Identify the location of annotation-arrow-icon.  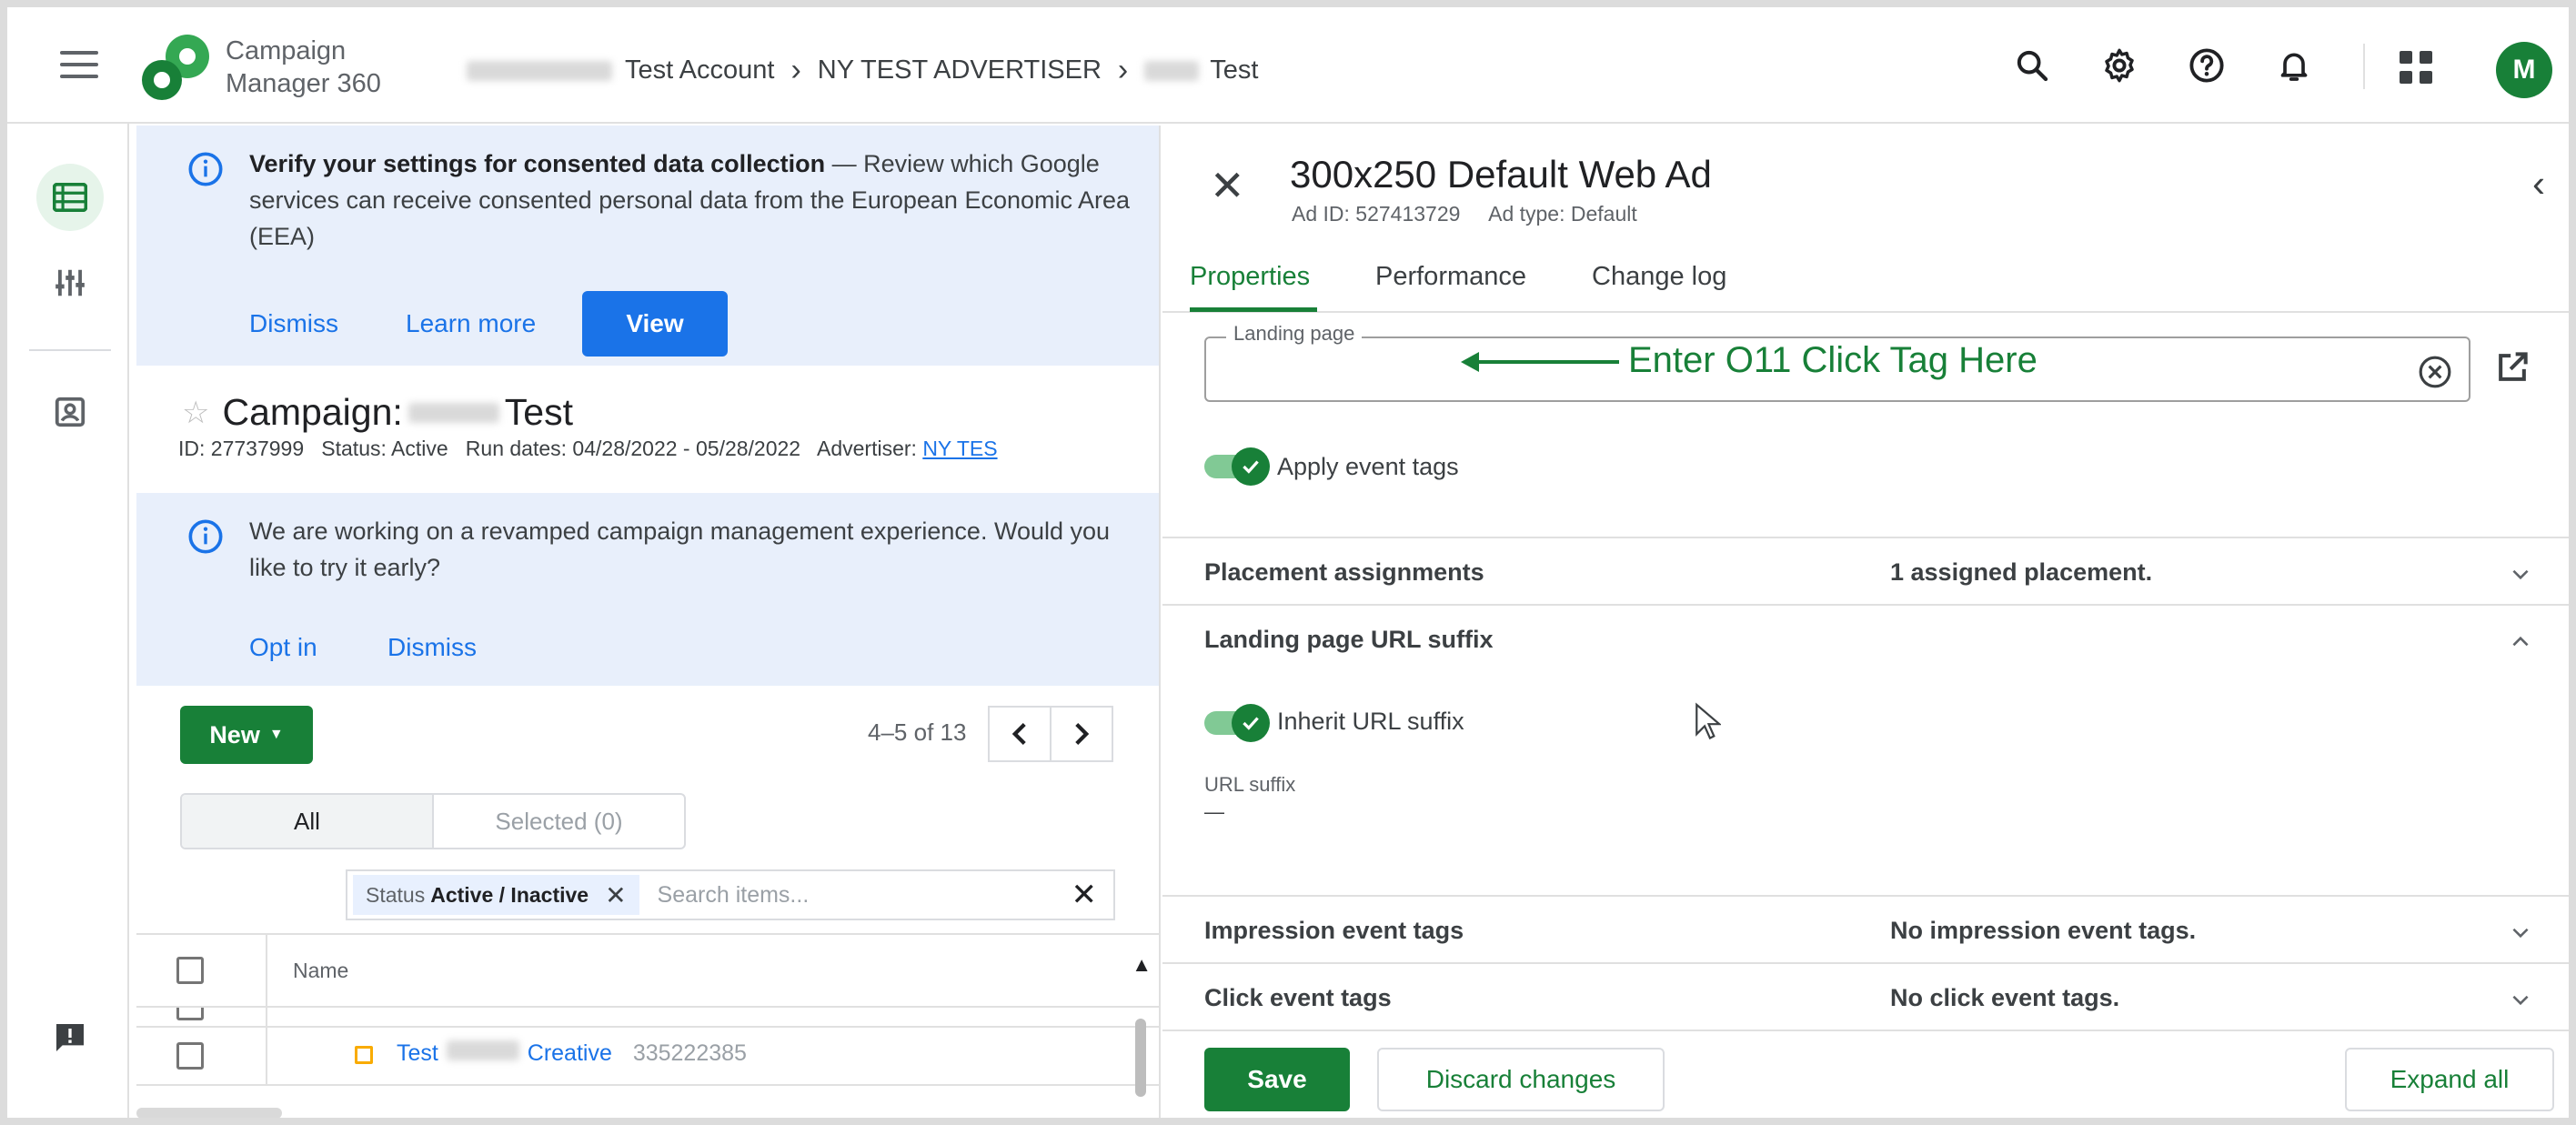
(1540, 362).